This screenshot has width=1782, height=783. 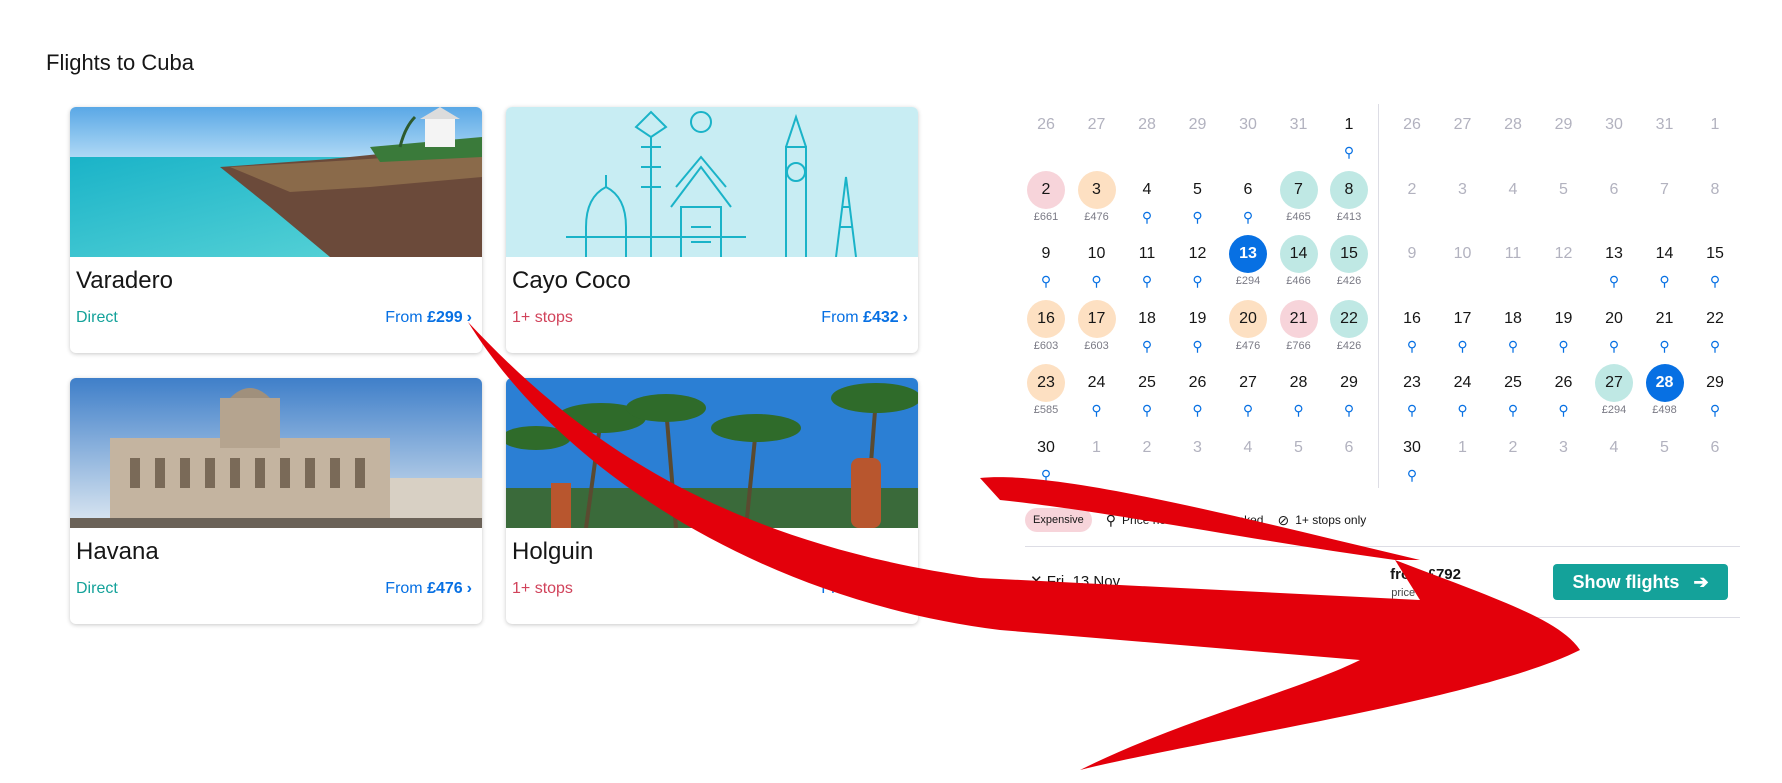 I want to click on calendar-day: 9 ⚲, so click(x=1046, y=265).